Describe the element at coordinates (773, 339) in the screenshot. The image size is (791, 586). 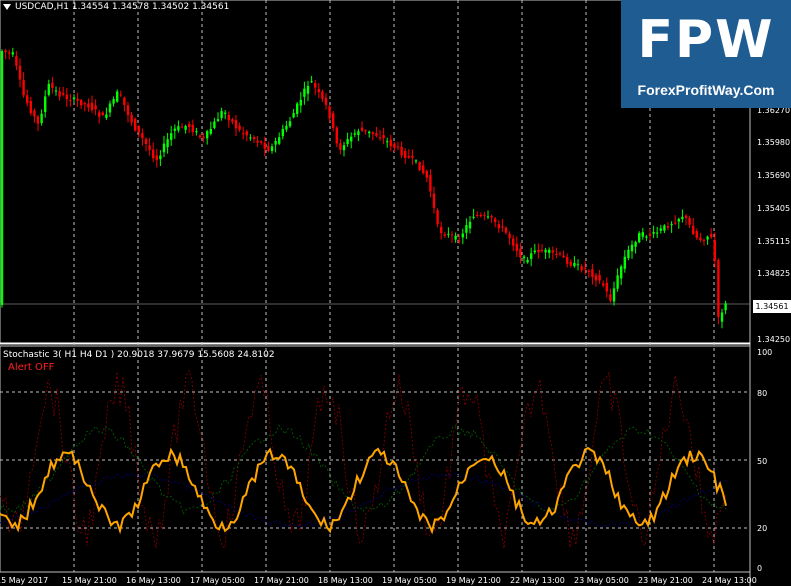
I see `price-label: 1.34250` at that location.